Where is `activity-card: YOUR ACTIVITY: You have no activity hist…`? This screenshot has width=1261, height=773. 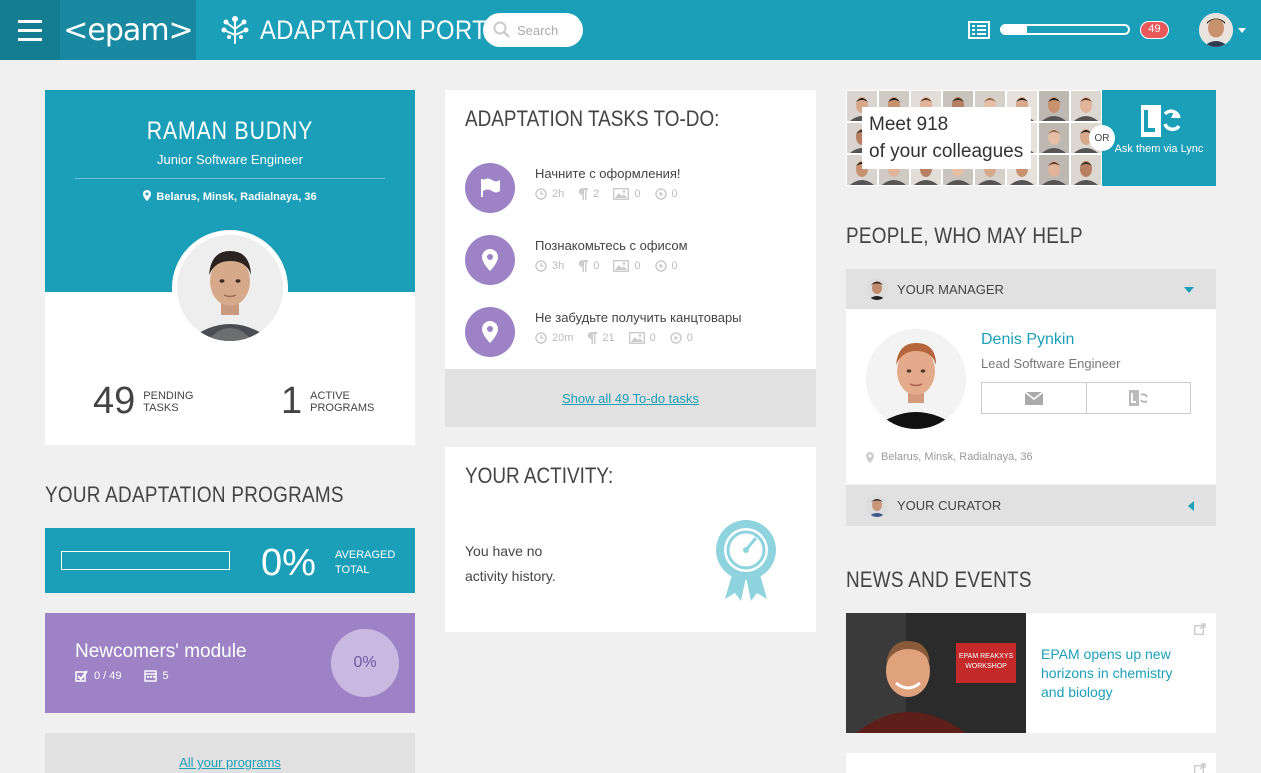
activity-card: YOUR ACTIVITY: You have no activity hist… is located at coordinates (630, 539).